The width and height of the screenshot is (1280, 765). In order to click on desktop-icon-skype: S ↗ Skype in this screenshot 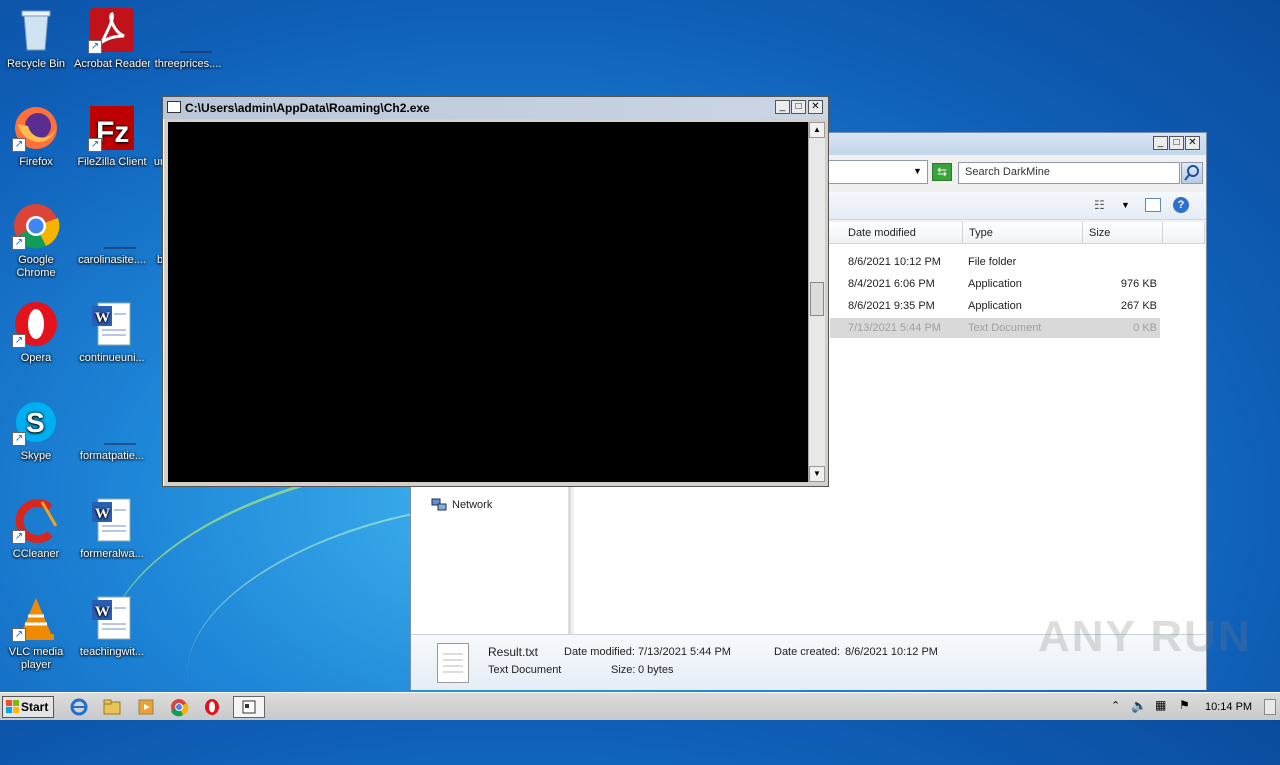, I will do `click(37, 430)`.